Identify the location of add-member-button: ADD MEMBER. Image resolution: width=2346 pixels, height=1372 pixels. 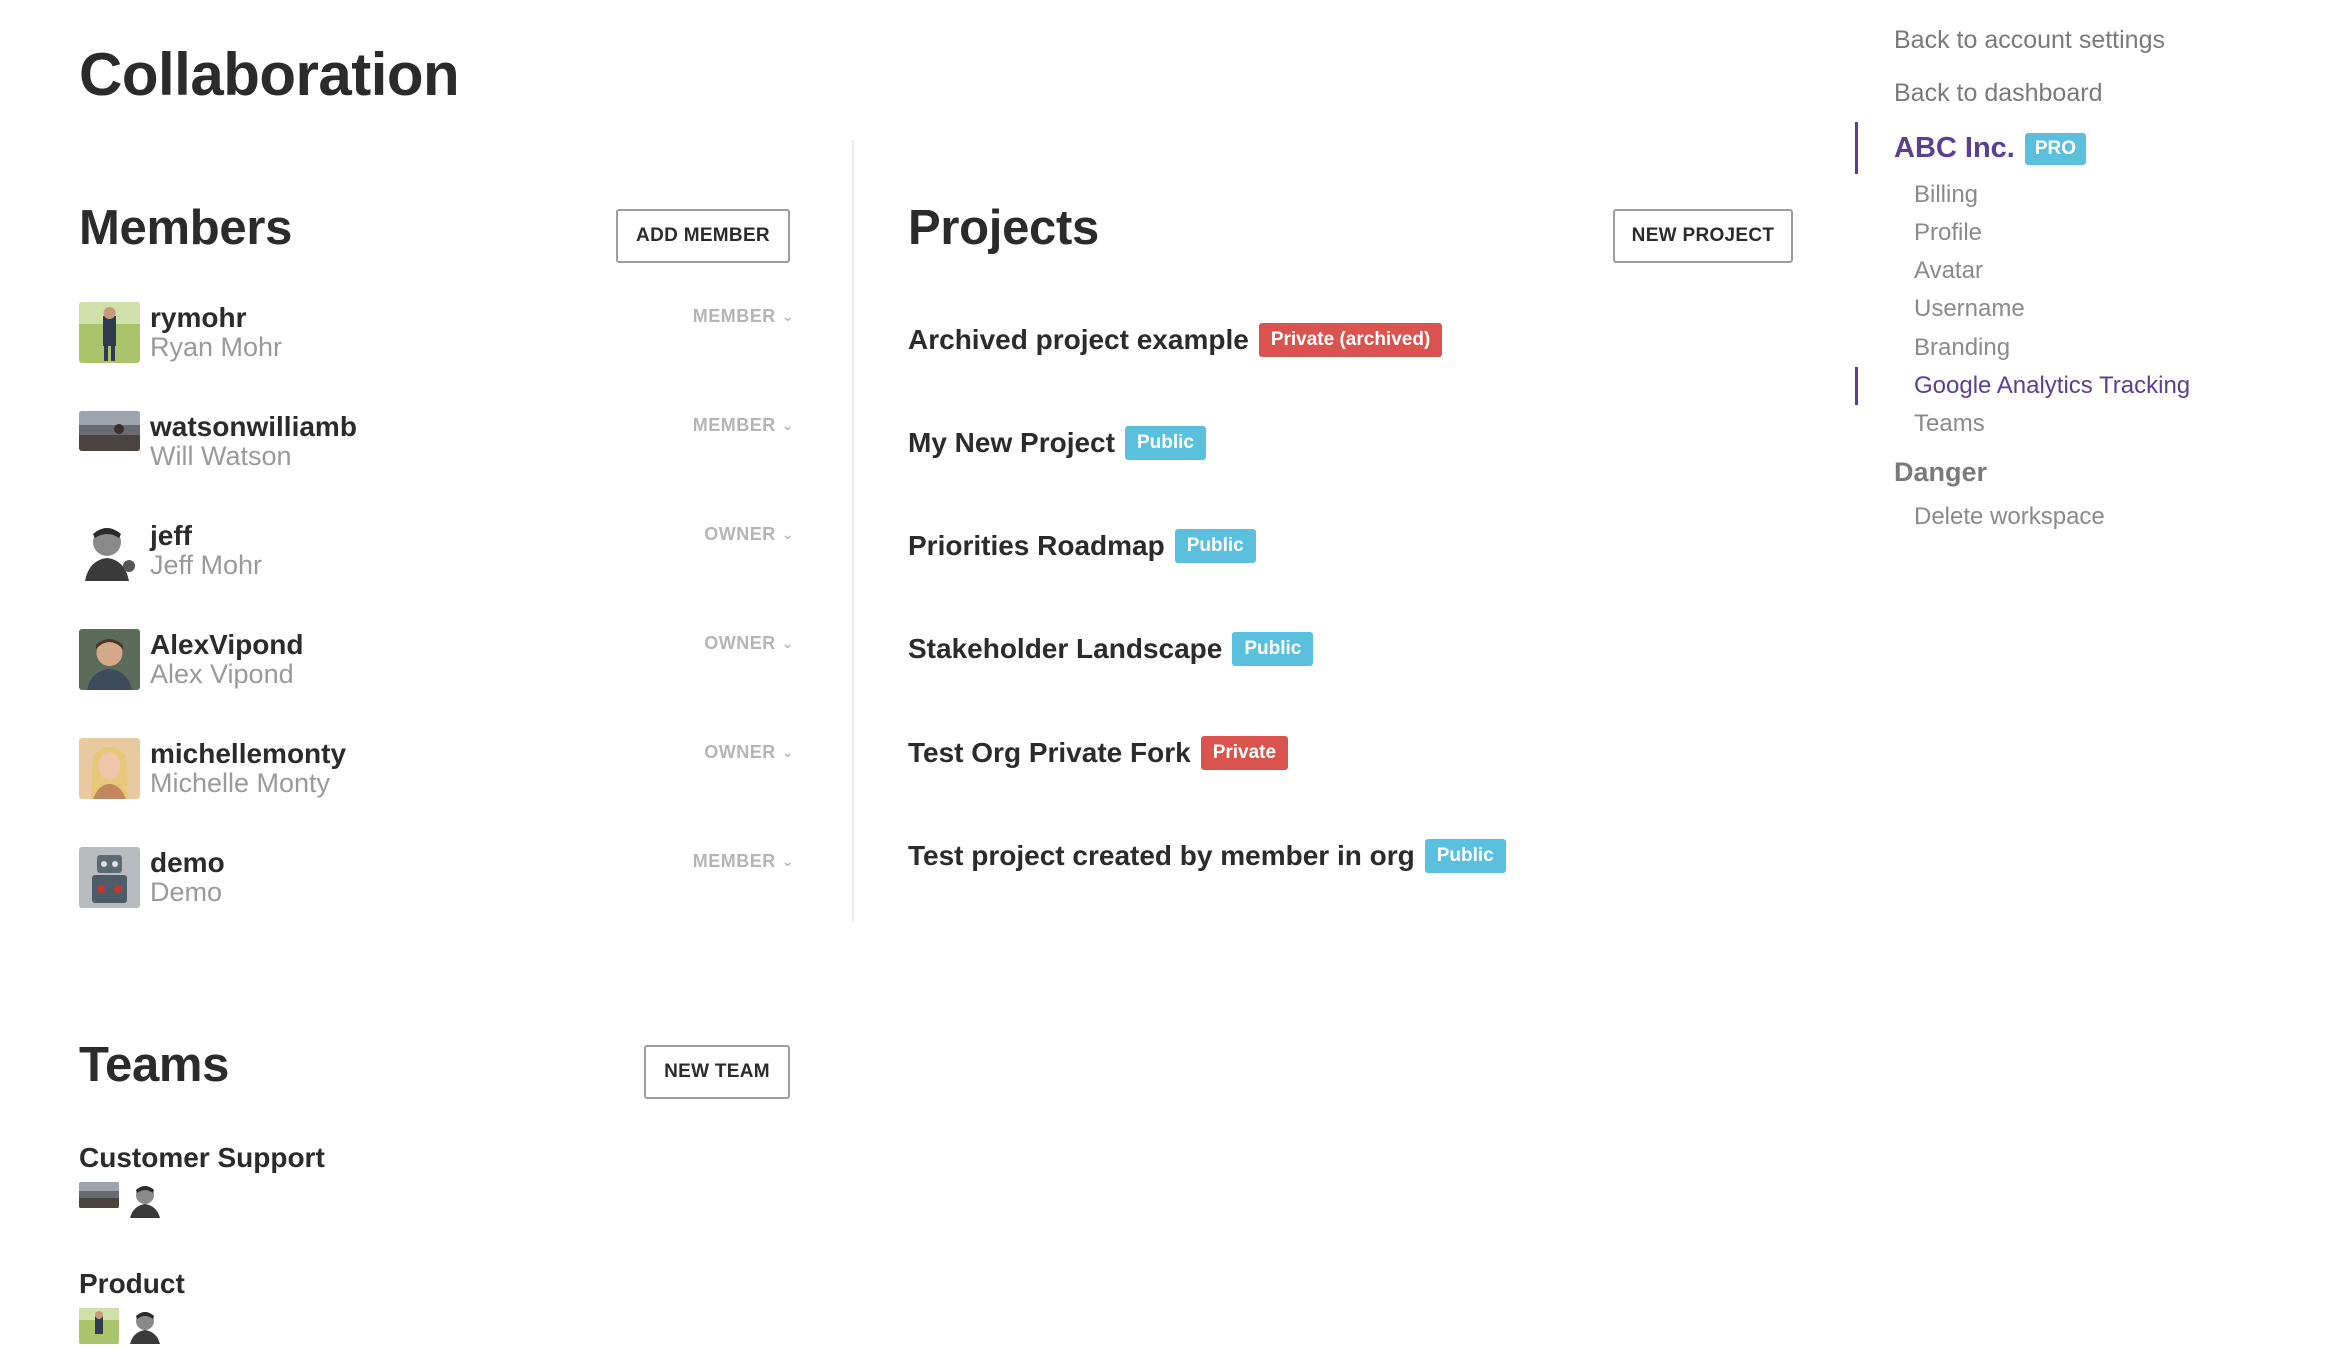
(703, 236).